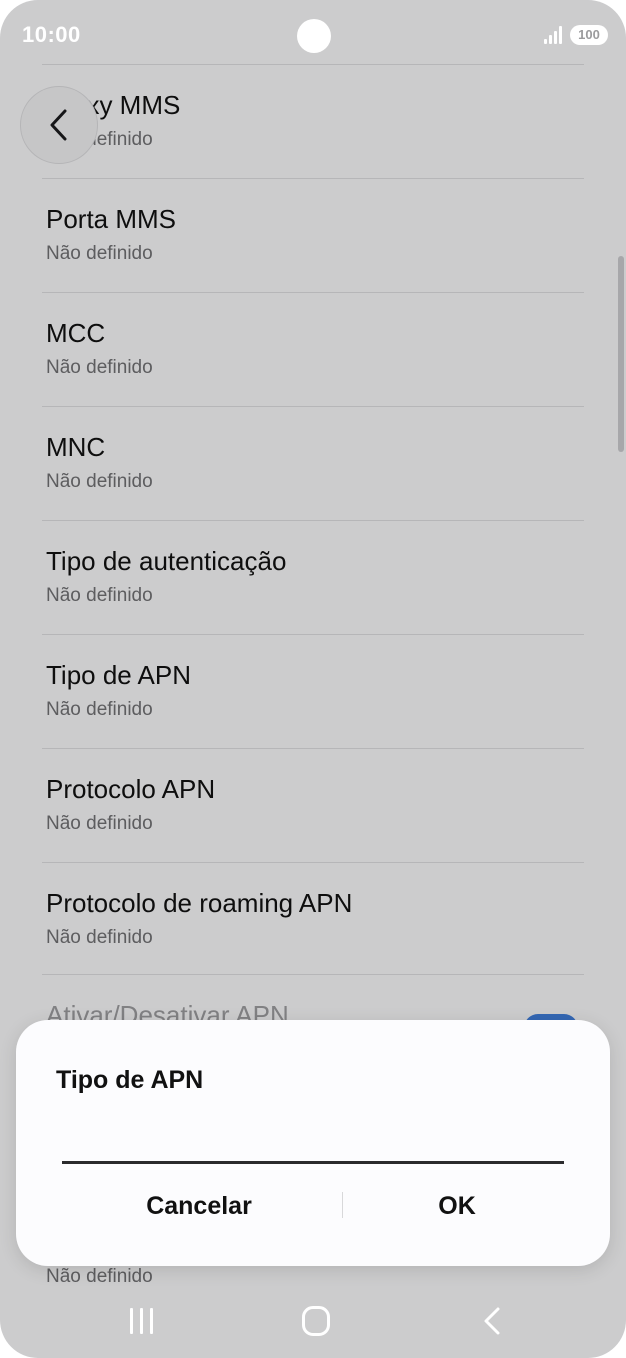  I want to click on signal-icon, so click(554, 35).